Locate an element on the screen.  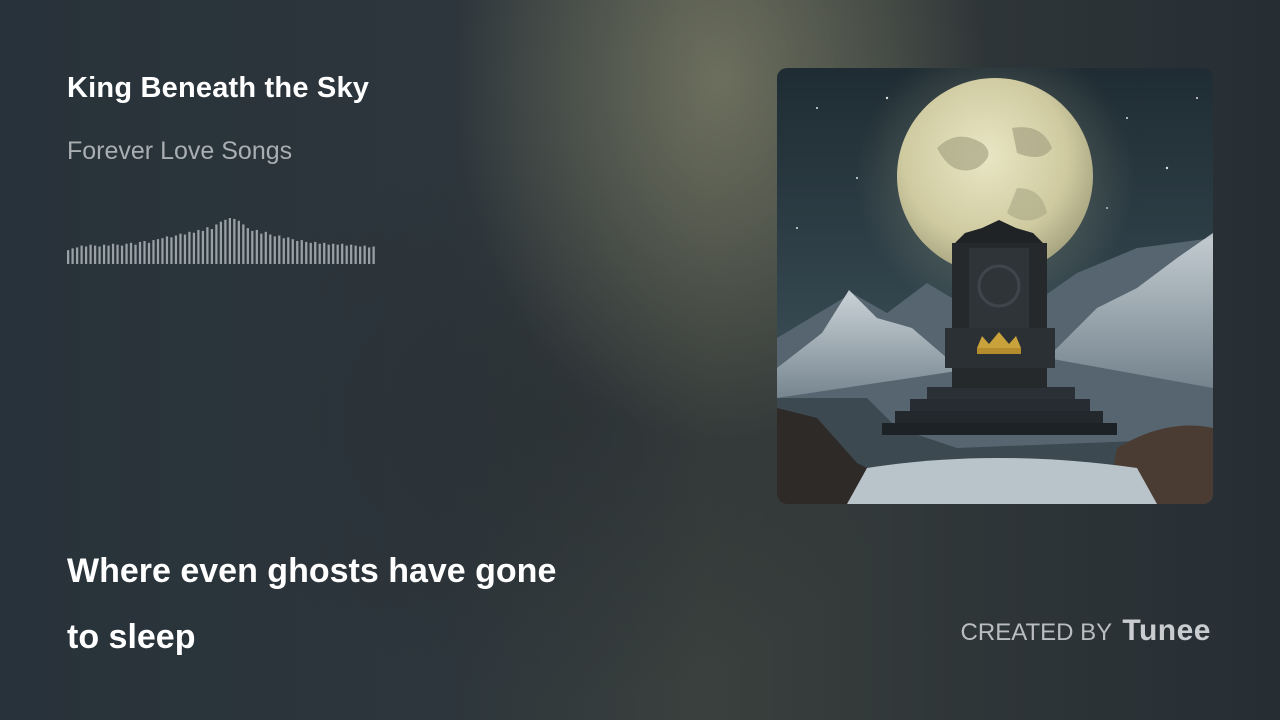
brand-logo: Tunee is located at coordinates (1166, 630).